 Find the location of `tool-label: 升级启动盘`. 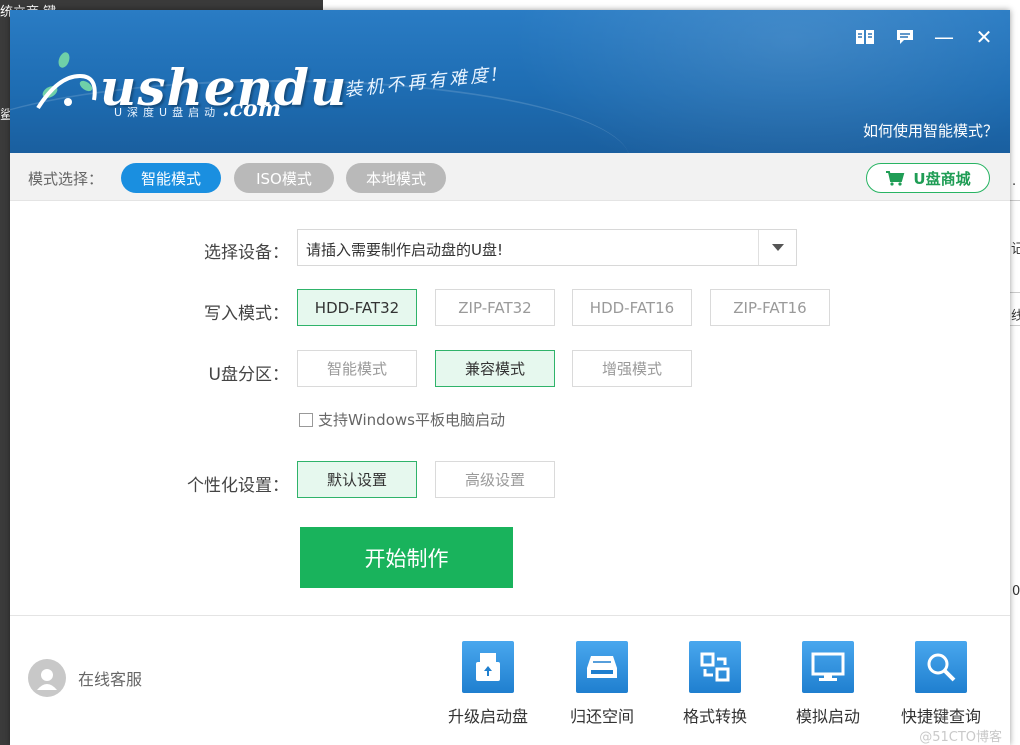

tool-label: 升级启动盘 is located at coordinates (487, 716).